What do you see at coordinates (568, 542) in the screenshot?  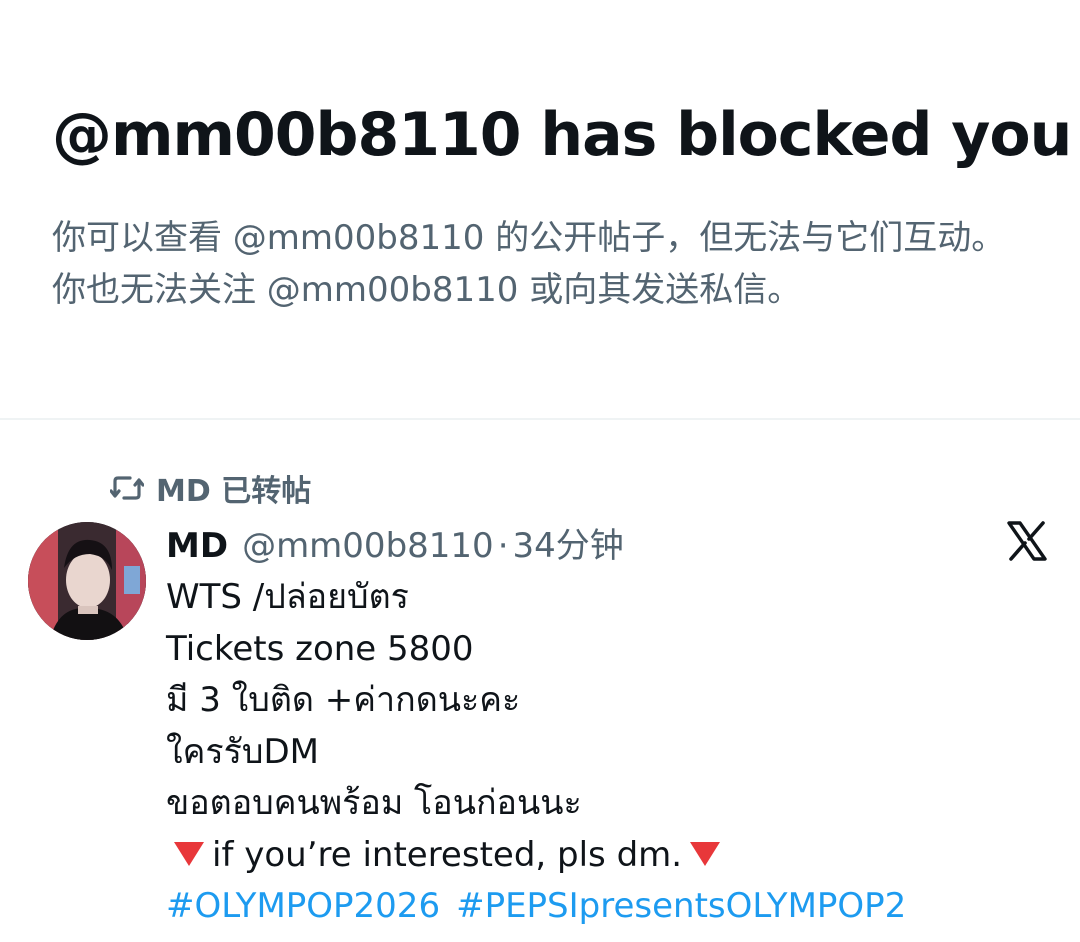 I see `tweet-timestamp: 34分钟` at bounding box center [568, 542].